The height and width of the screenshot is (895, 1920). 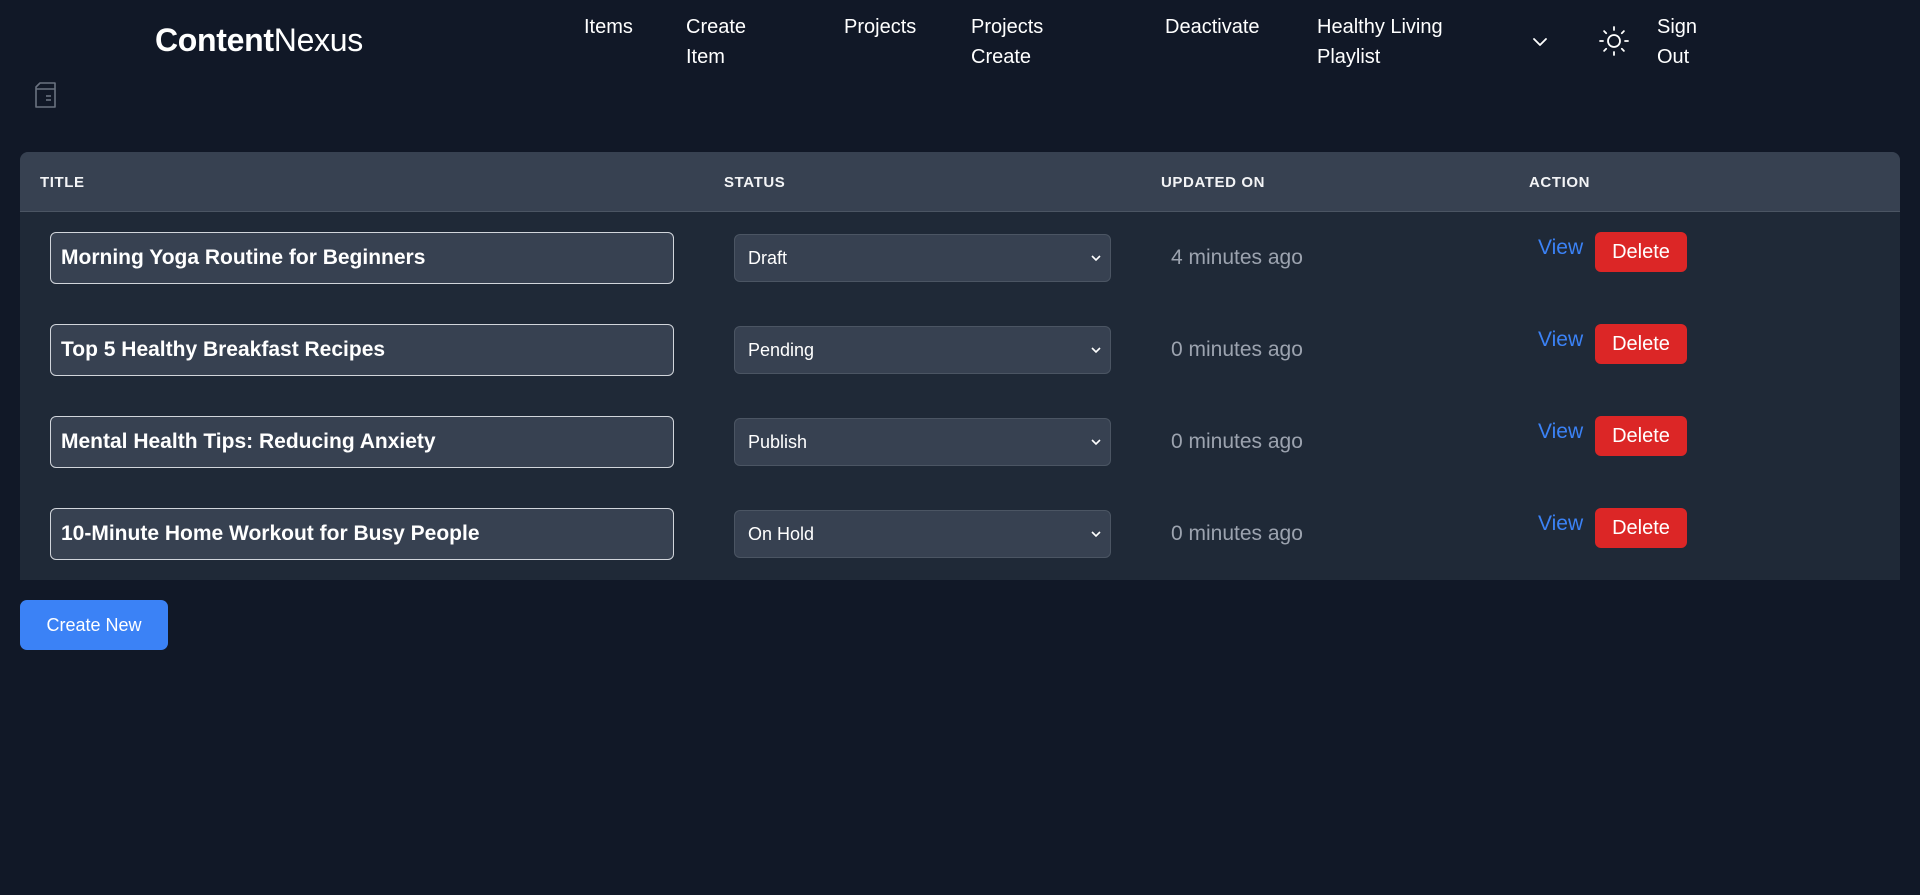 I want to click on sun-icon, so click(x=1614, y=41).